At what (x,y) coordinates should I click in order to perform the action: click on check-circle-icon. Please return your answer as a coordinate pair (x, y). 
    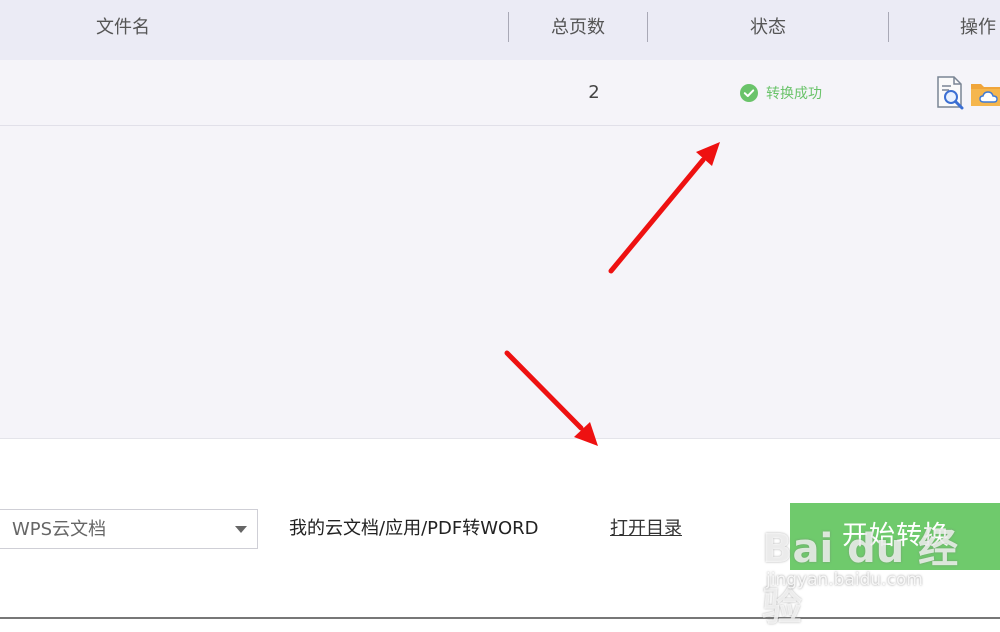
    Looking at the image, I should click on (749, 93).